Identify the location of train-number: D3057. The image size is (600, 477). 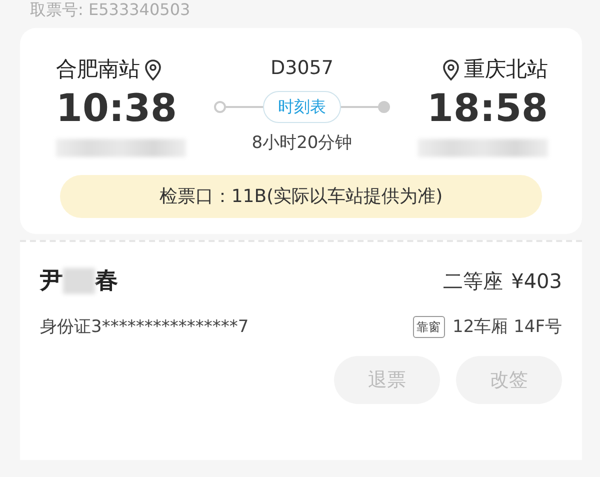
(302, 68).